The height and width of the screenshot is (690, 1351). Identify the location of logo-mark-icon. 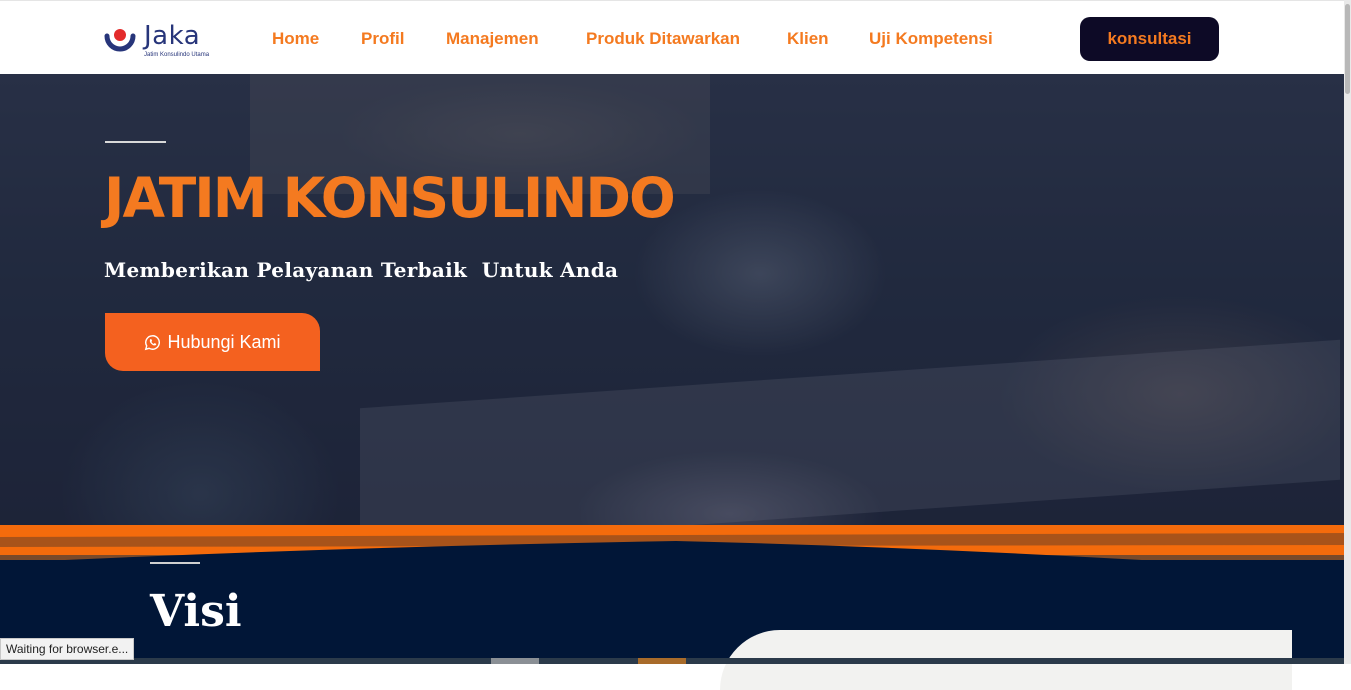
(120, 40).